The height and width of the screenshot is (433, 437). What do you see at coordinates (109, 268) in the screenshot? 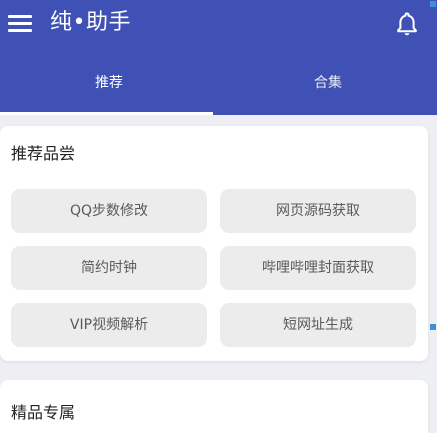
I see `simple-clock-button: 简约时钟` at bounding box center [109, 268].